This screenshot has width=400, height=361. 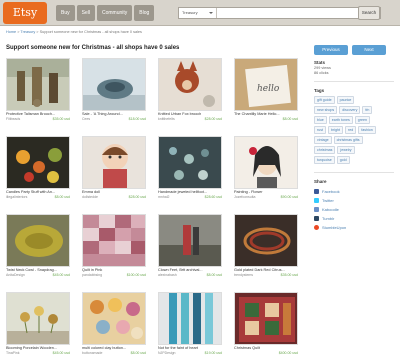 I want to click on item-shop: illegalinteriors, so click(x=16, y=197).